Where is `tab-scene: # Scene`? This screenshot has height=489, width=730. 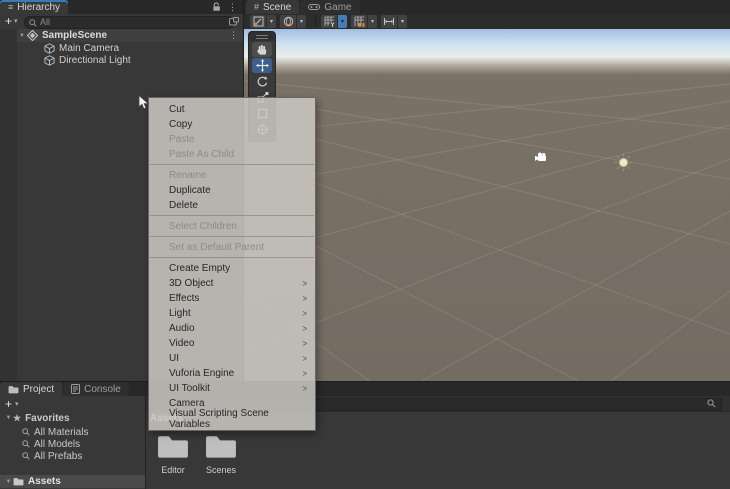 tab-scene: # Scene is located at coordinates (273, 7).